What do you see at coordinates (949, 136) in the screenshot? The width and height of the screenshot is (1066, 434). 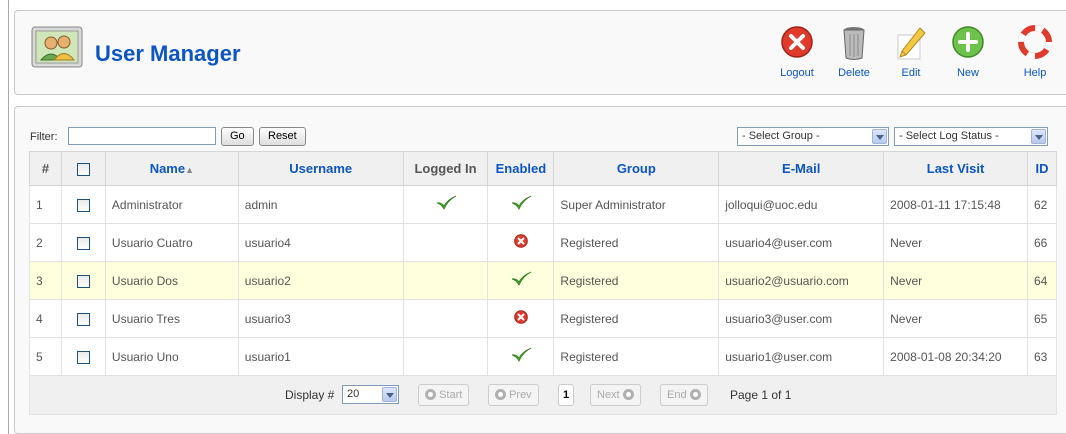 I see `log-status-select-value: - Select Log Status -` at bounding box center [949, 136].